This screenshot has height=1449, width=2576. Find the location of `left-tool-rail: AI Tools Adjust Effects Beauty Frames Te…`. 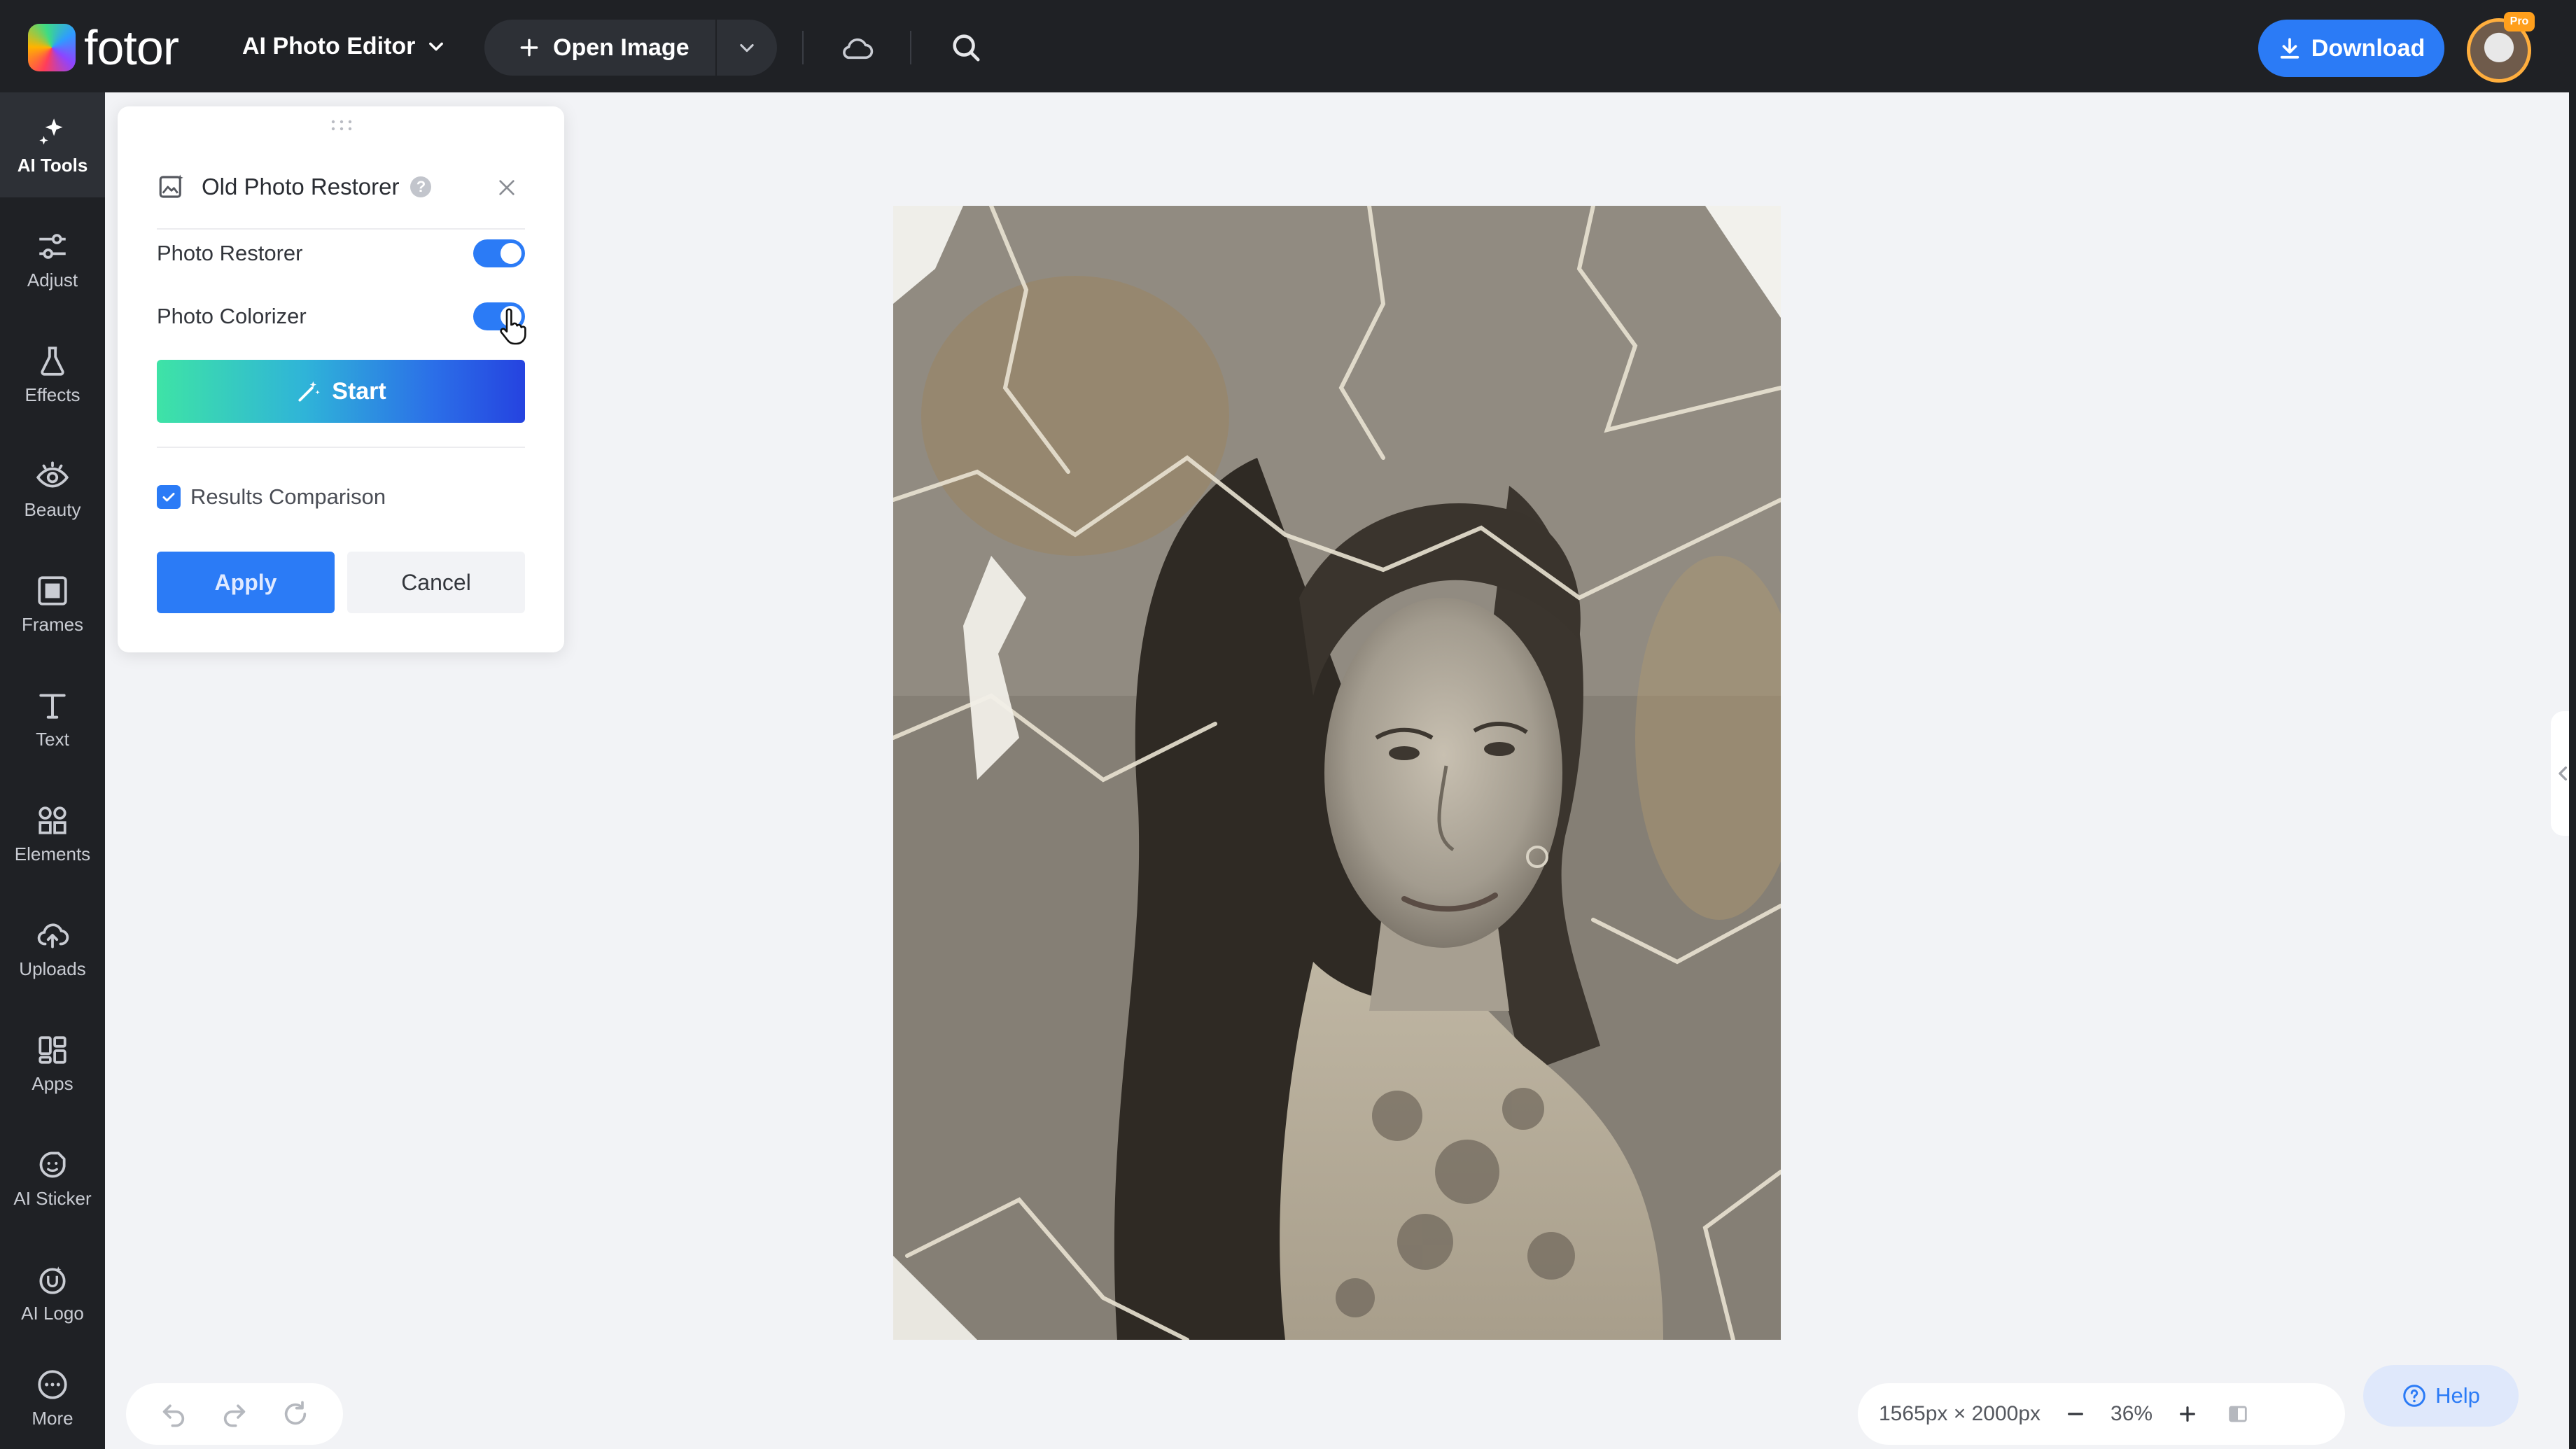

left-tool-rail: AI Tools Adjust Effects Beauty Frames Te… is located at coordinates (52, 770).